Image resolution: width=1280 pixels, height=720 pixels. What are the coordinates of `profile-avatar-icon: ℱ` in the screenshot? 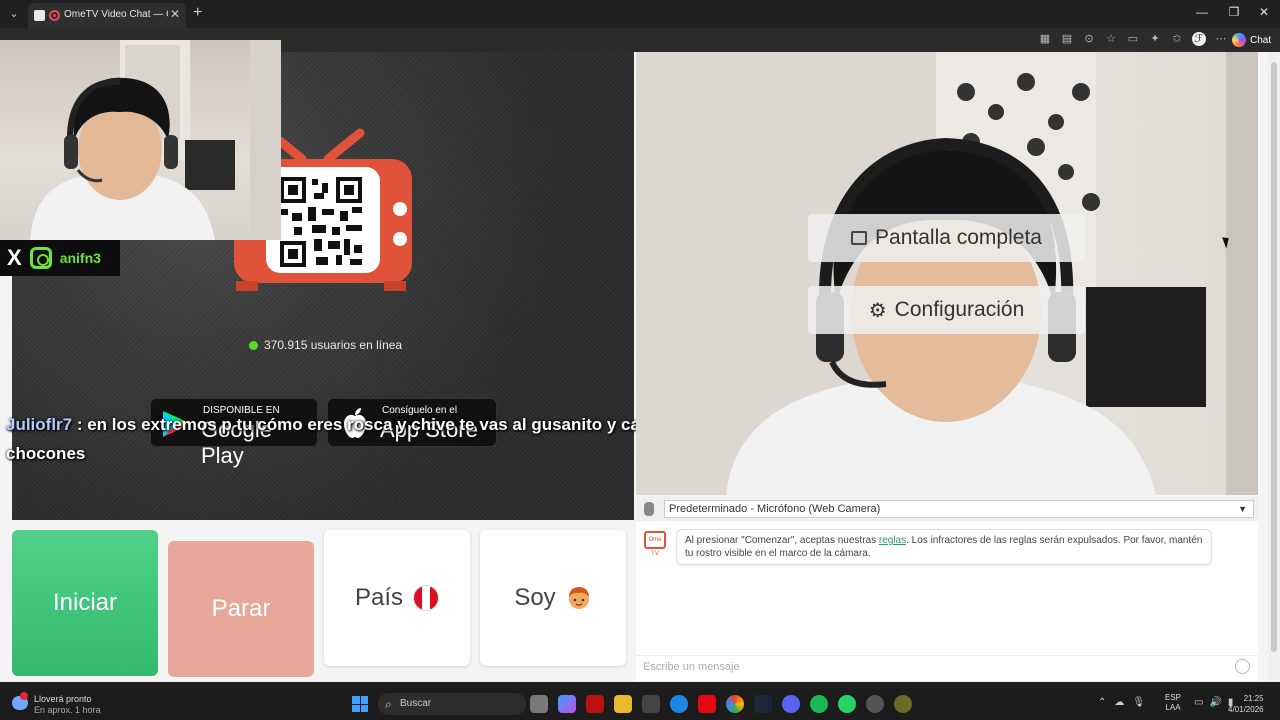 It's located at (1199, 39).